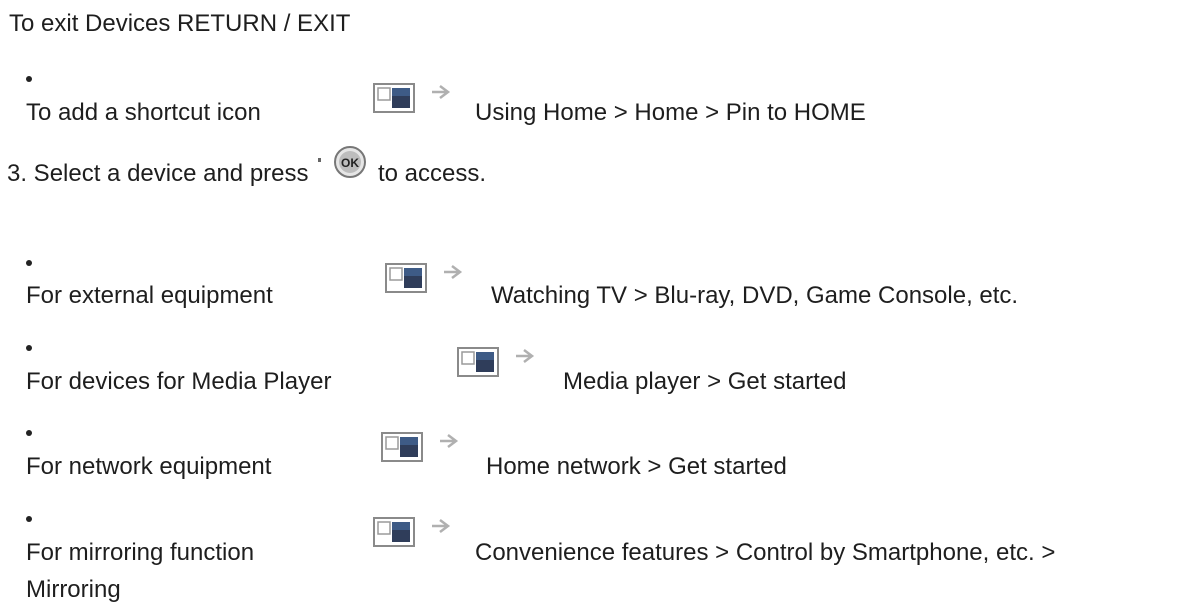 The width and height of the screenshot is (1187, 614). I want to click on svg-text: OK, so click(350, 163).